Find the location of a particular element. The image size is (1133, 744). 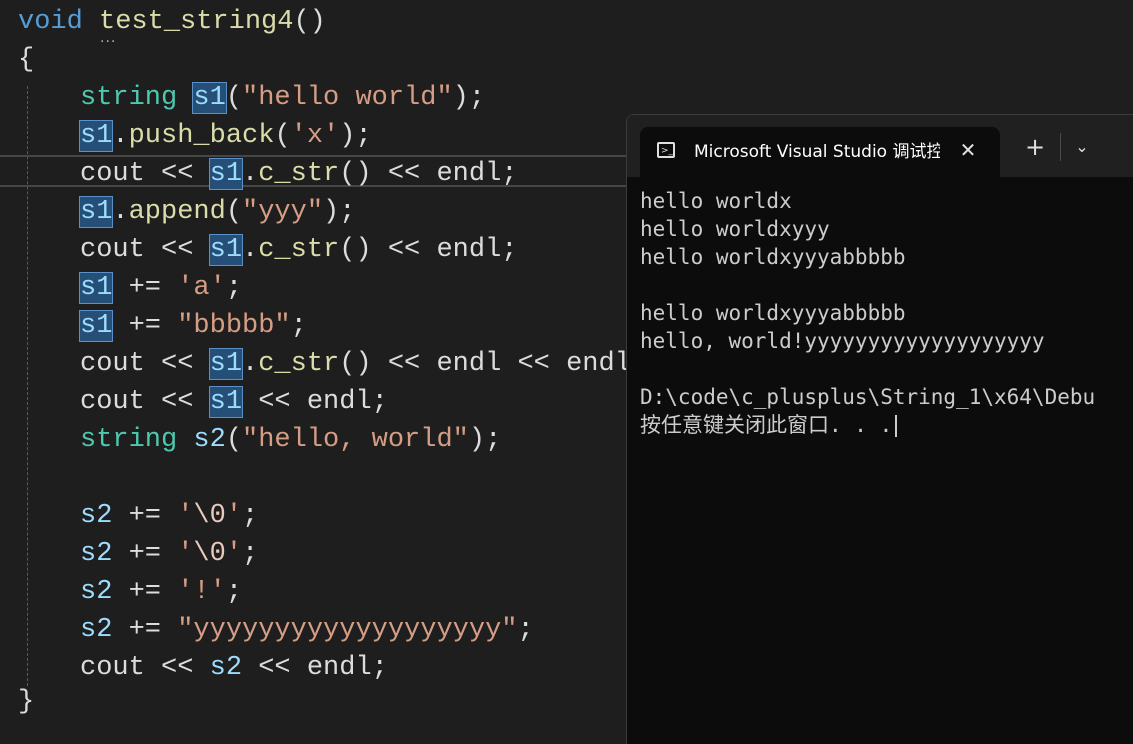

console-prompt-line: 按任意键关闭此窗口. . . is located at coordinates (769, 425).